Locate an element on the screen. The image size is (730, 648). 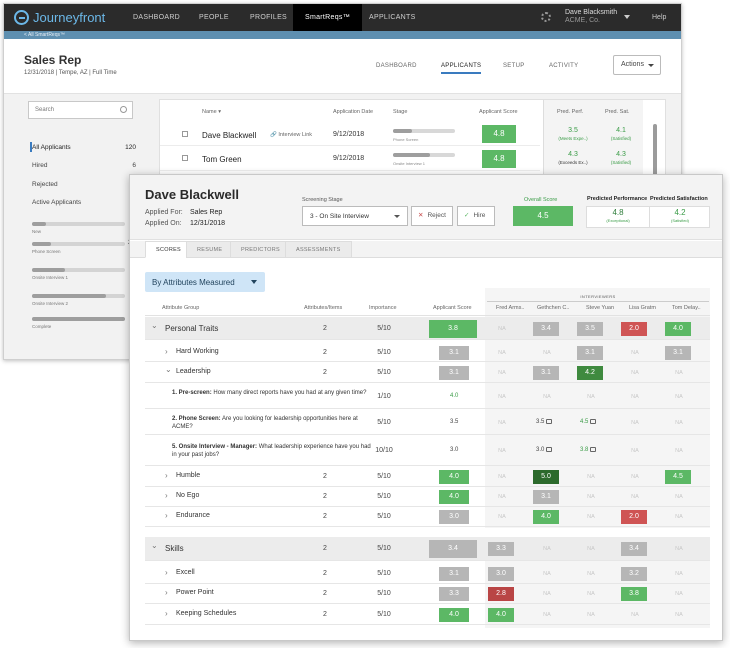
filter-hired: Hired 6 is located at coordinates (84, 165).